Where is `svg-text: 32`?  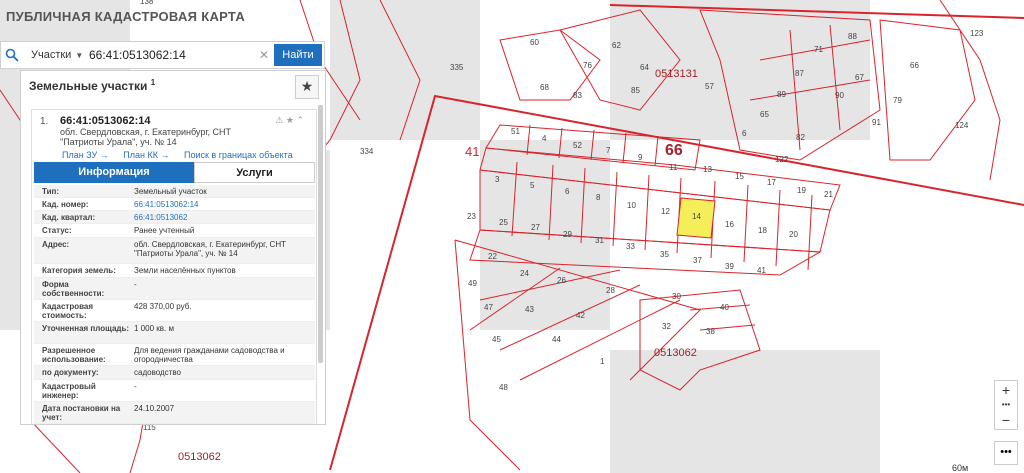 svg-text: 32 is located at coordinates (666, 326).